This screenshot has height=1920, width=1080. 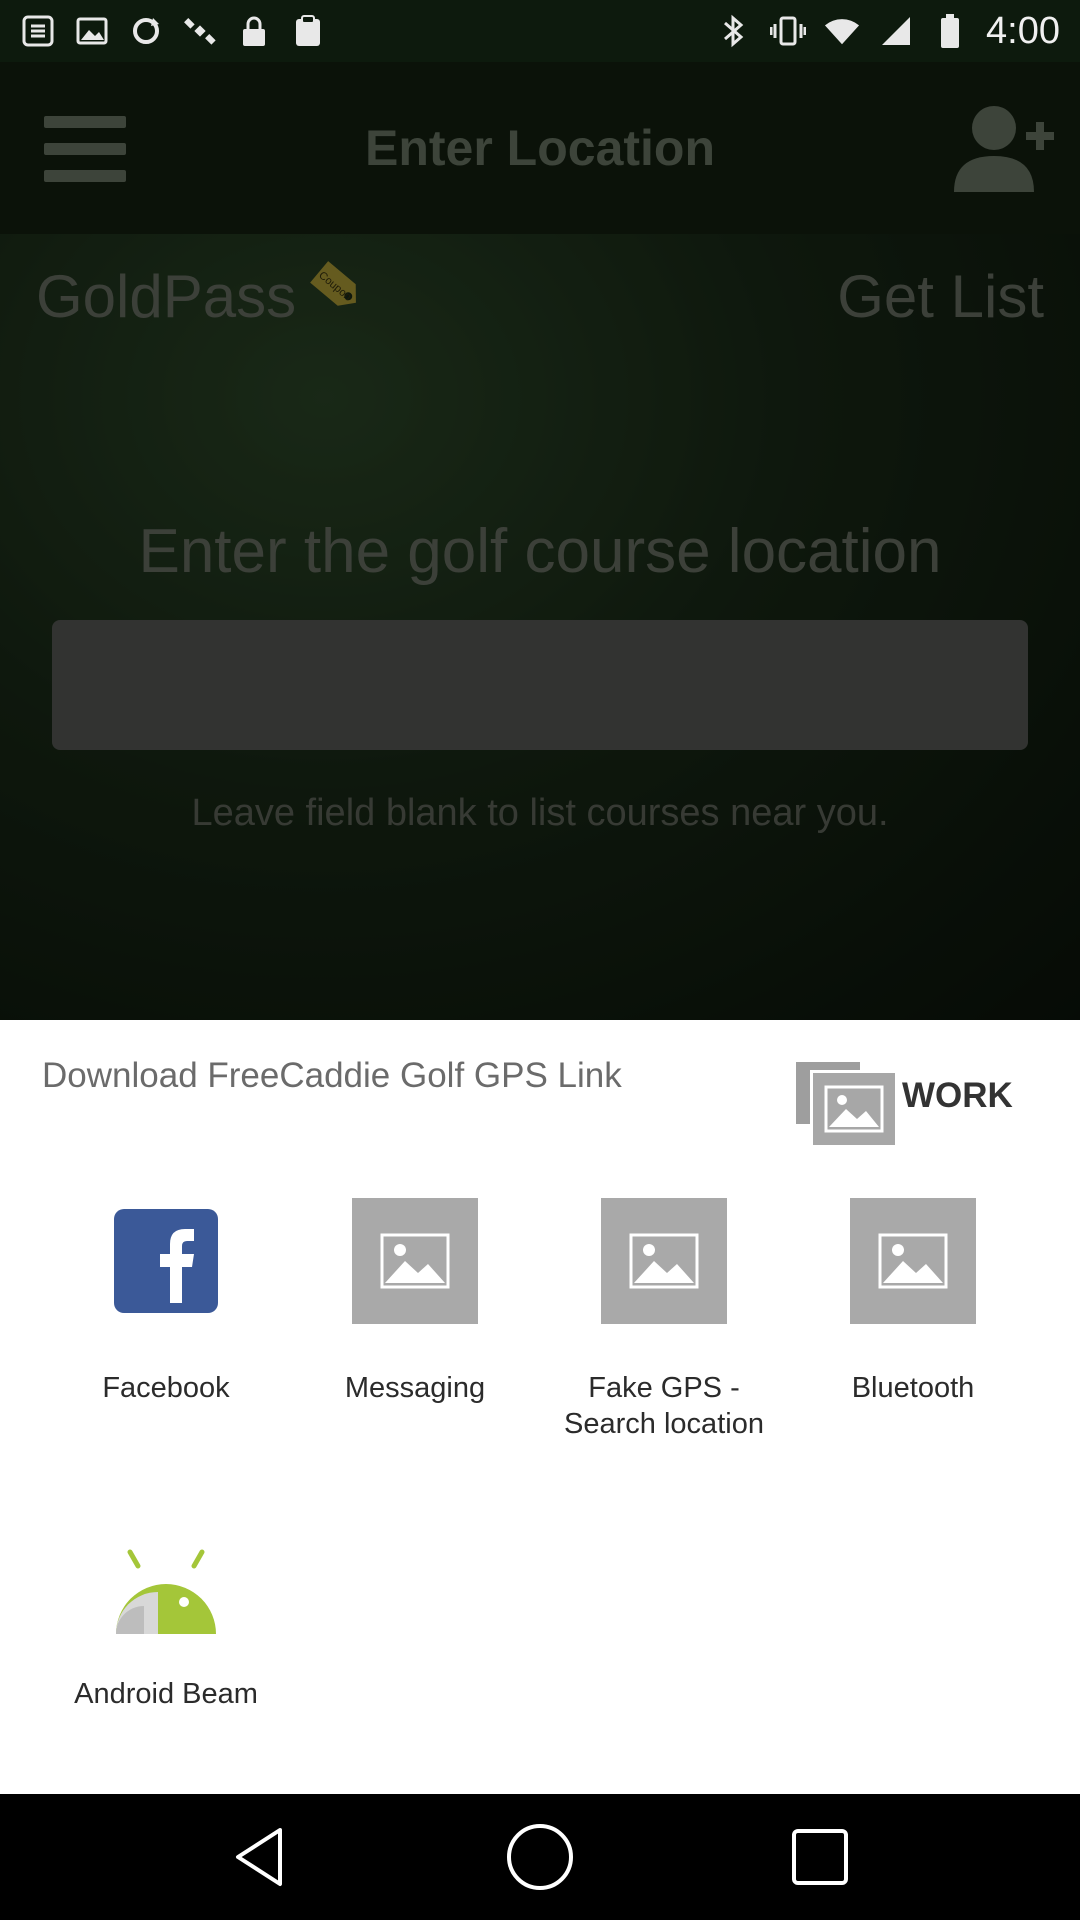 I want to click on share-target-label: Facebook, so click(x=166, y=1388).